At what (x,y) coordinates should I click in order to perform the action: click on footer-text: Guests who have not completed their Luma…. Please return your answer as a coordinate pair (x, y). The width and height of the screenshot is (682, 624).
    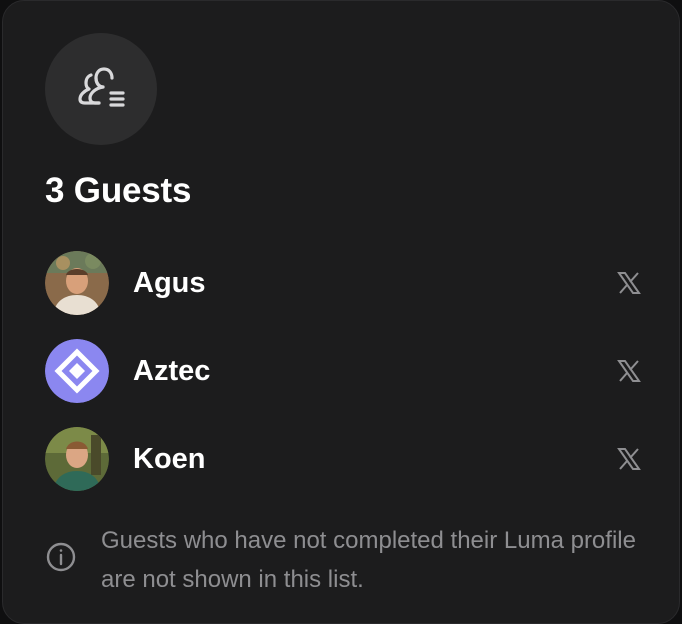
    Looking at the image, I should click on (368, 560).